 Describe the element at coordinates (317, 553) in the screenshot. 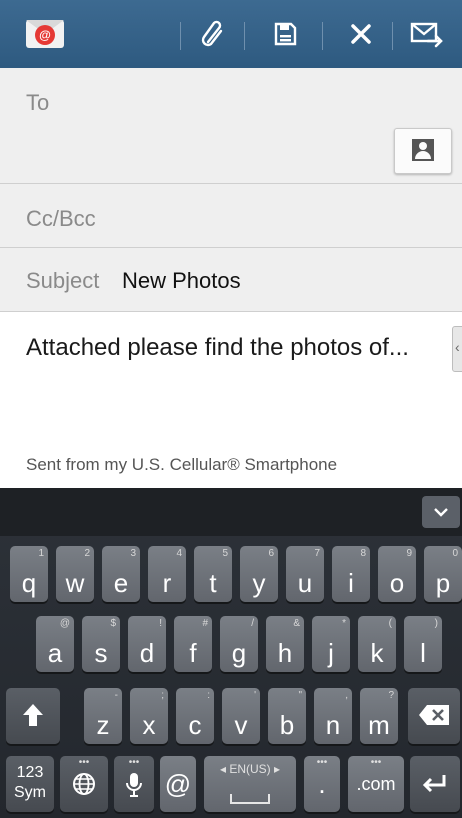

I see `key-secondary-label: 7` at that location.